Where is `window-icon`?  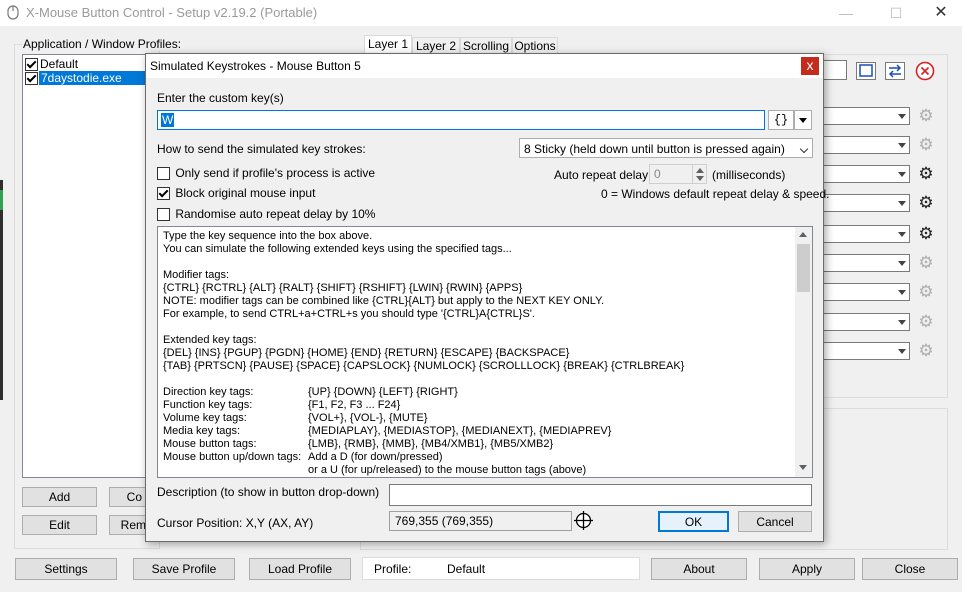 window-icon is located at coordinates (866, 70).